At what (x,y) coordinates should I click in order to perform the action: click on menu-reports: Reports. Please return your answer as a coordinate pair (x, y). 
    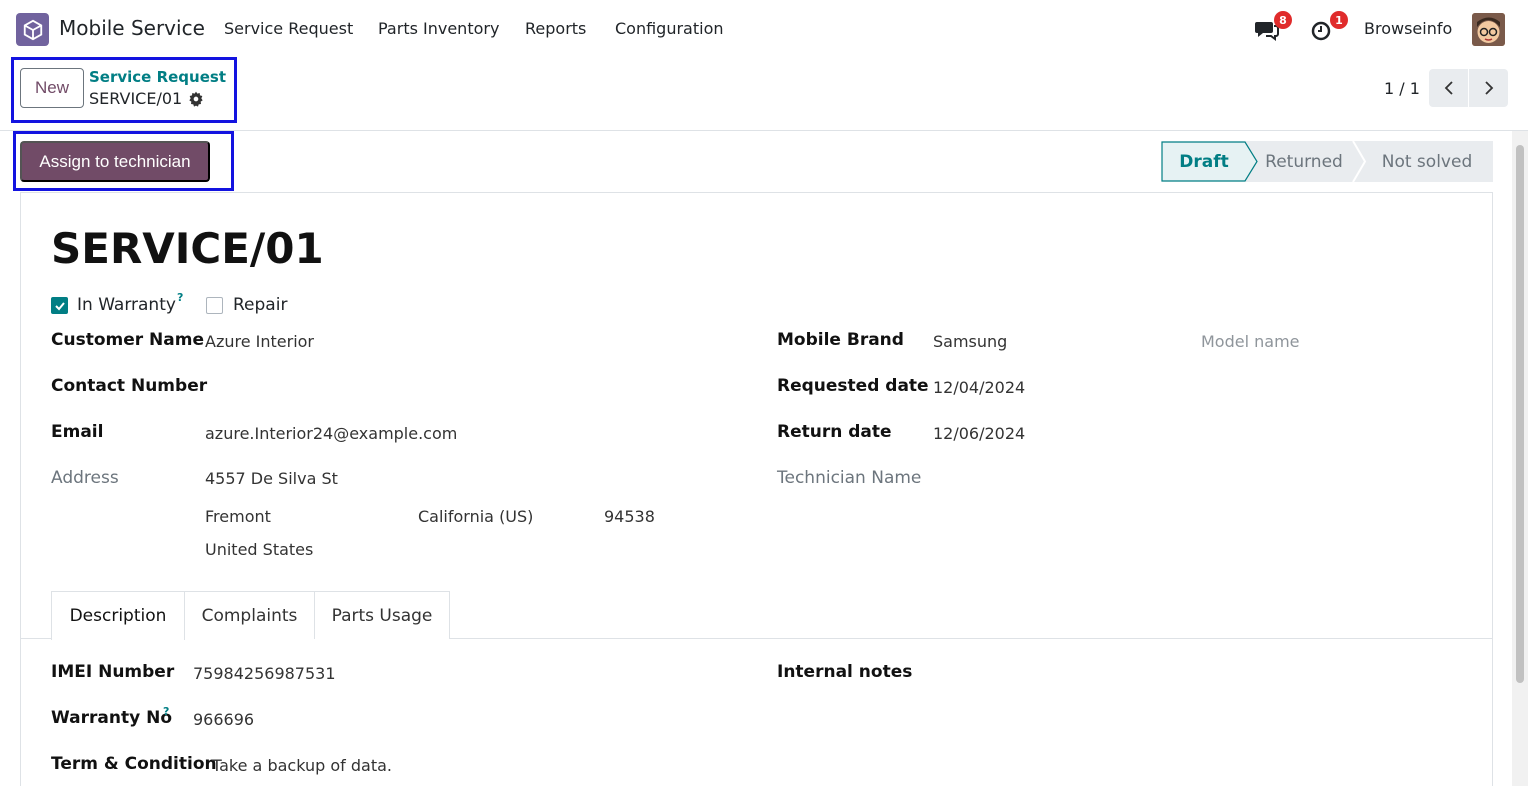
    Looking at the image, I should click on (555, 28).